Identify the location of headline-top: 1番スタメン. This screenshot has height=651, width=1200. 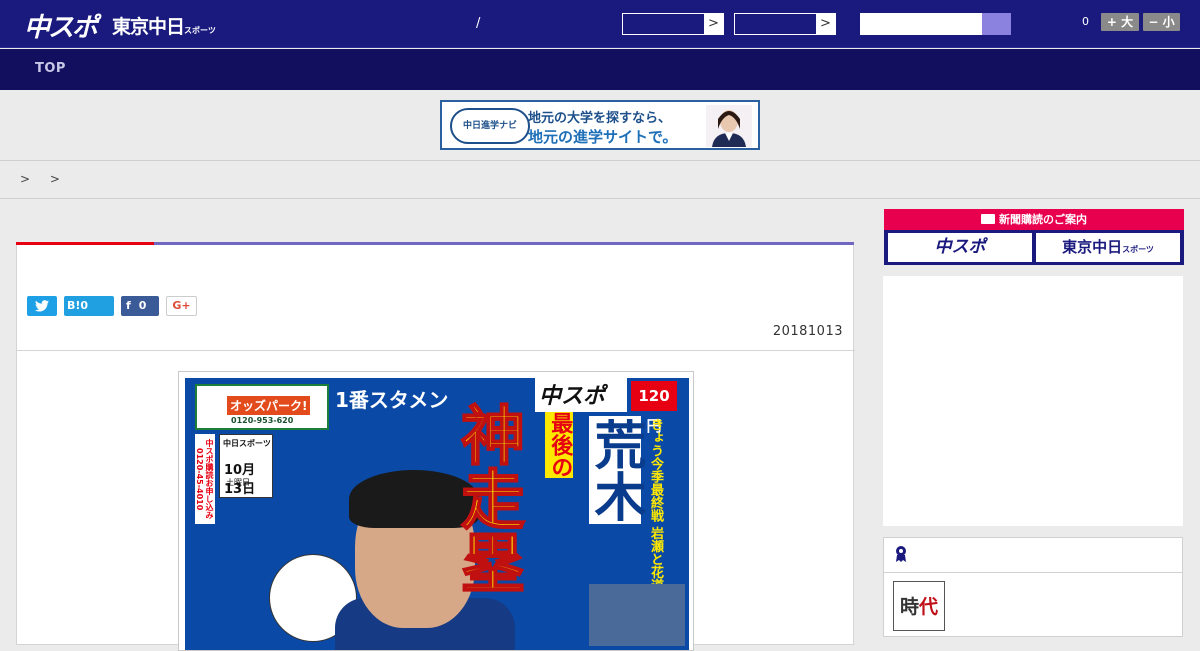
(392, 400).